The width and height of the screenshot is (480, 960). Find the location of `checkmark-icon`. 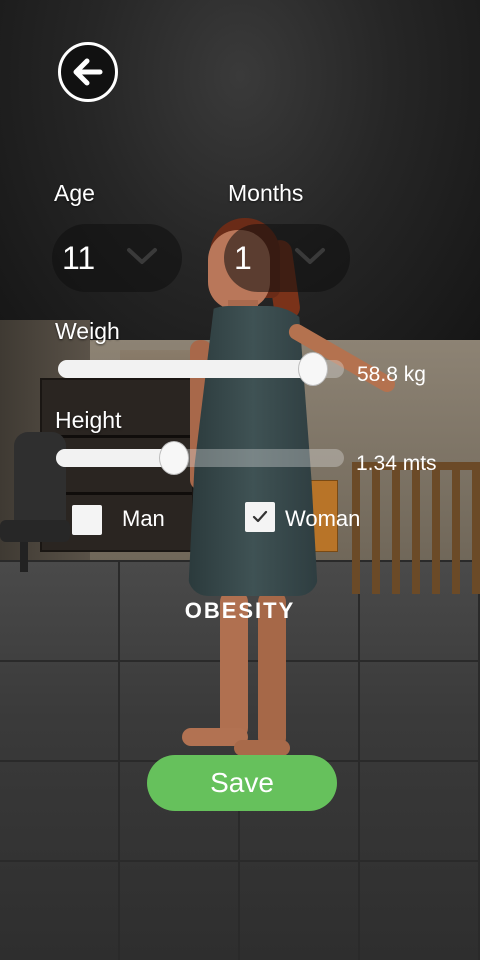

checkmark-icon is located at coordinates (260, 516).